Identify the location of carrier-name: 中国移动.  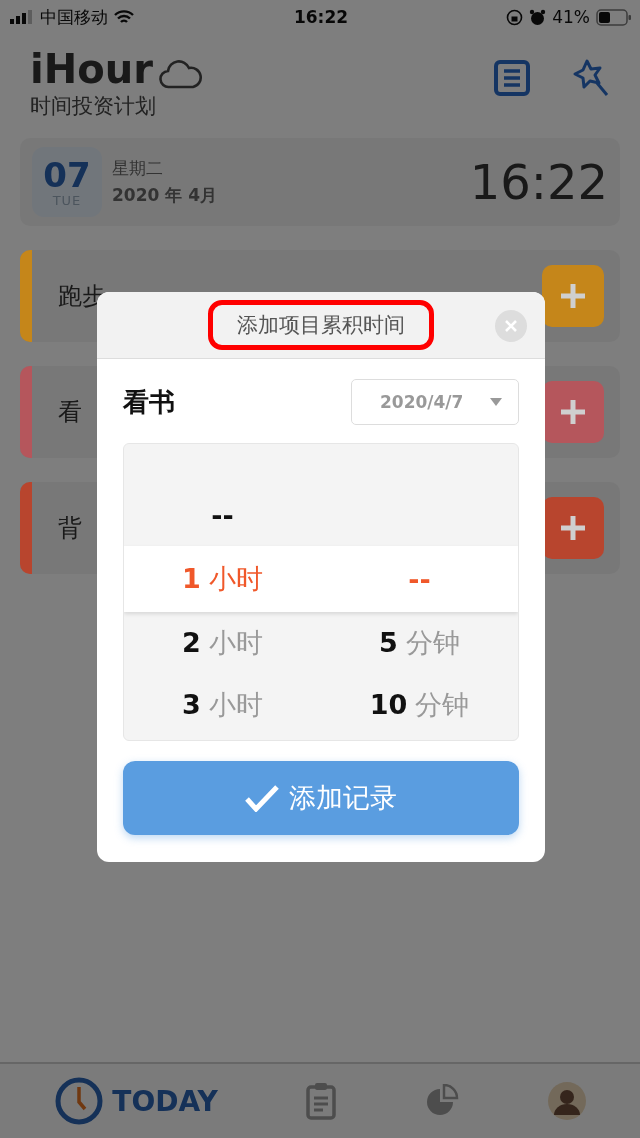
(74, 17).